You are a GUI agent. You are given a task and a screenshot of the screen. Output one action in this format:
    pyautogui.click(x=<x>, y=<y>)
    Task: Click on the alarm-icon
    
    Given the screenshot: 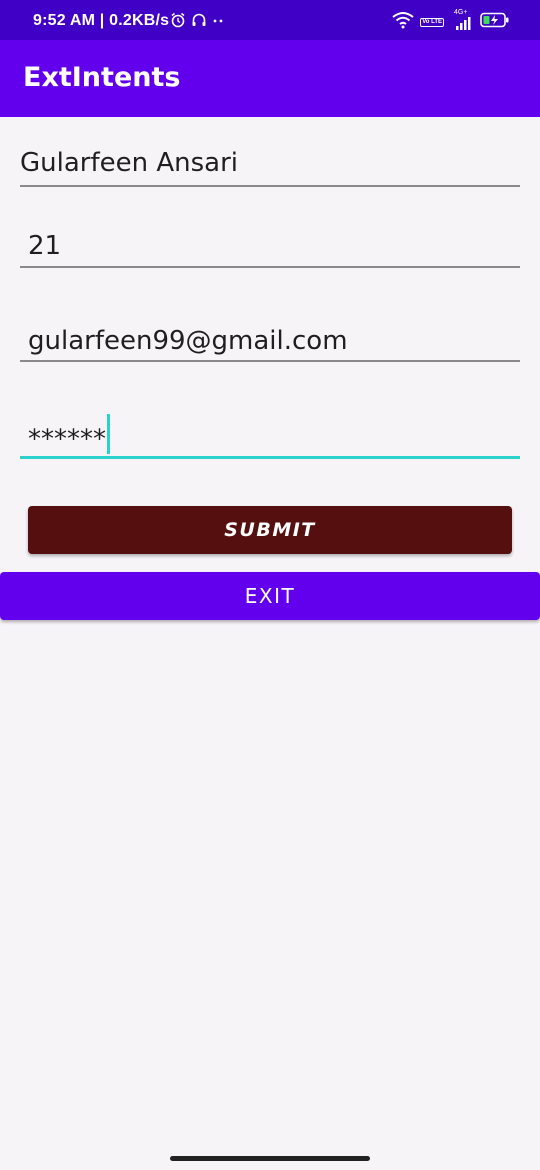 What is the action you would take?
    pyautogui.click(x=178, y=22)
    